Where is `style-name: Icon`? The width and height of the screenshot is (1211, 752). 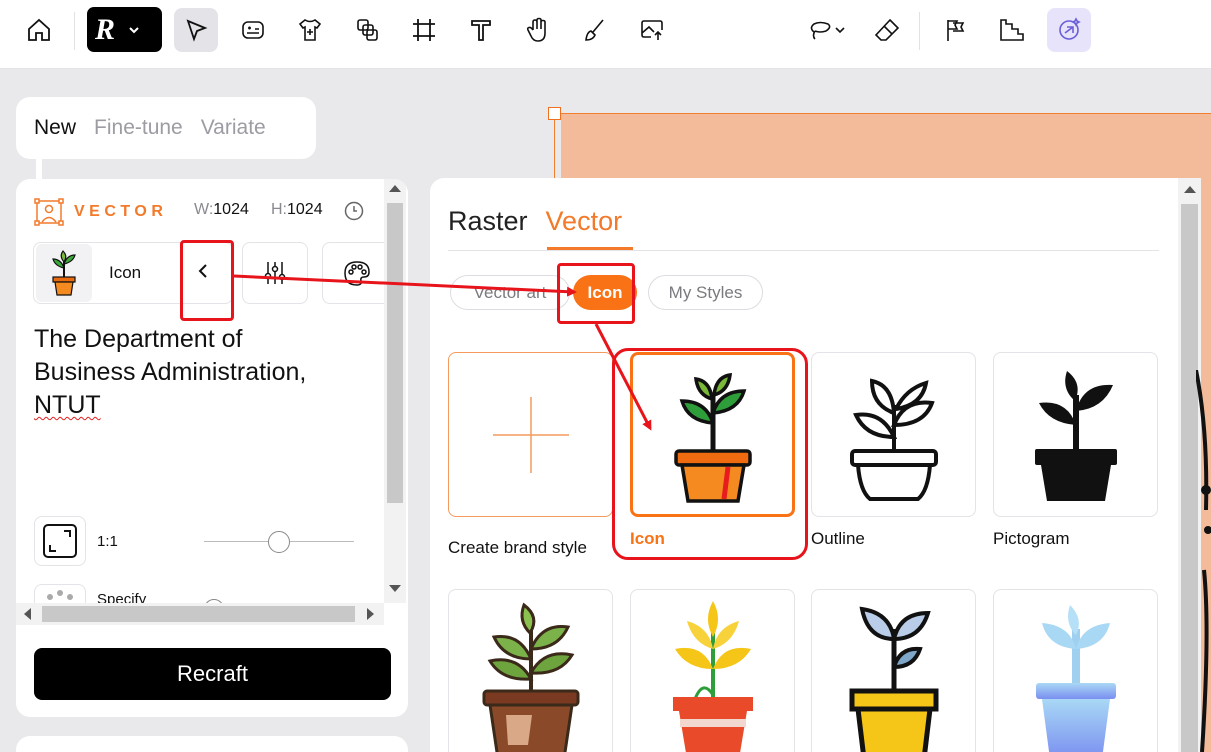 style-name: Icon is located at coordinates (125, 272).